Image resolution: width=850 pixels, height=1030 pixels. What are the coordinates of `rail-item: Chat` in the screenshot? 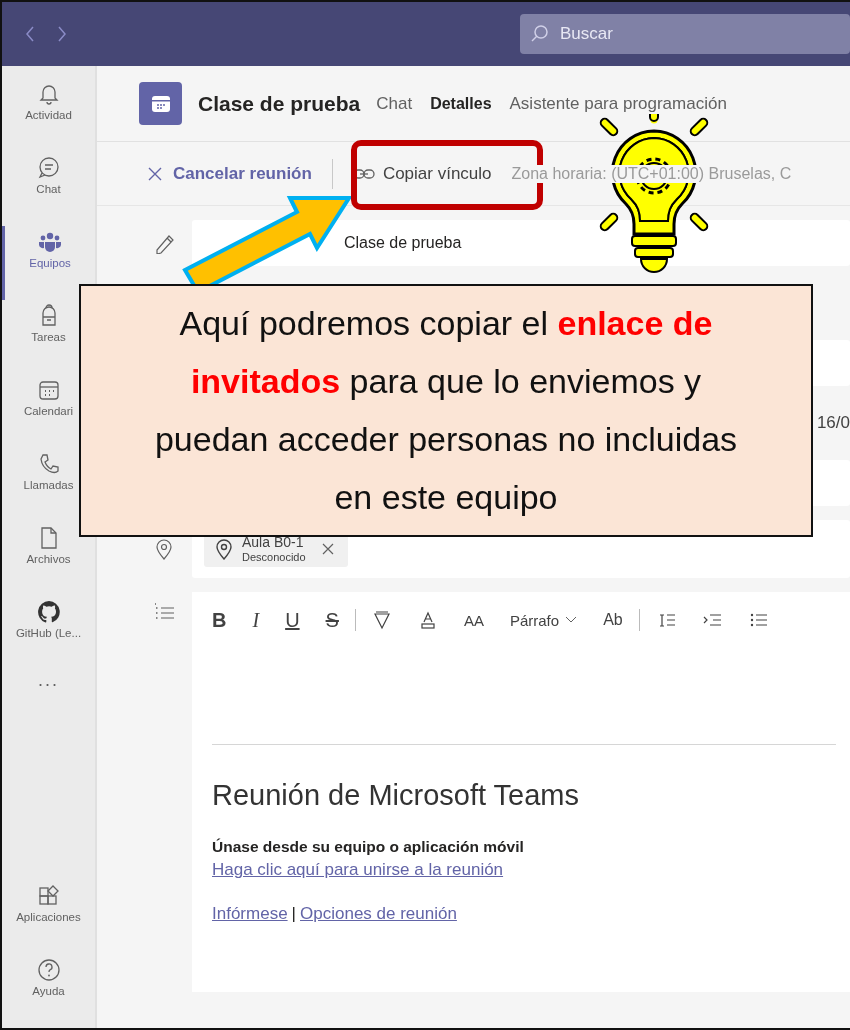 It's located at (48, 189).